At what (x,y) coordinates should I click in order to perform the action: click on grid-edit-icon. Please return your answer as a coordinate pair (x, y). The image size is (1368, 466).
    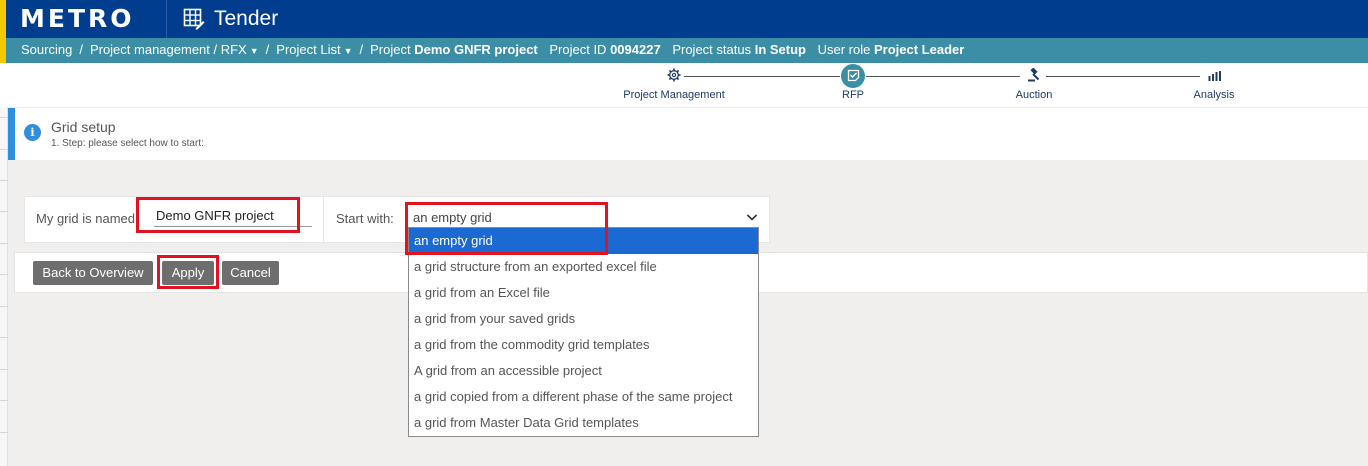
    Looking at the image, I should click on (194, 19).